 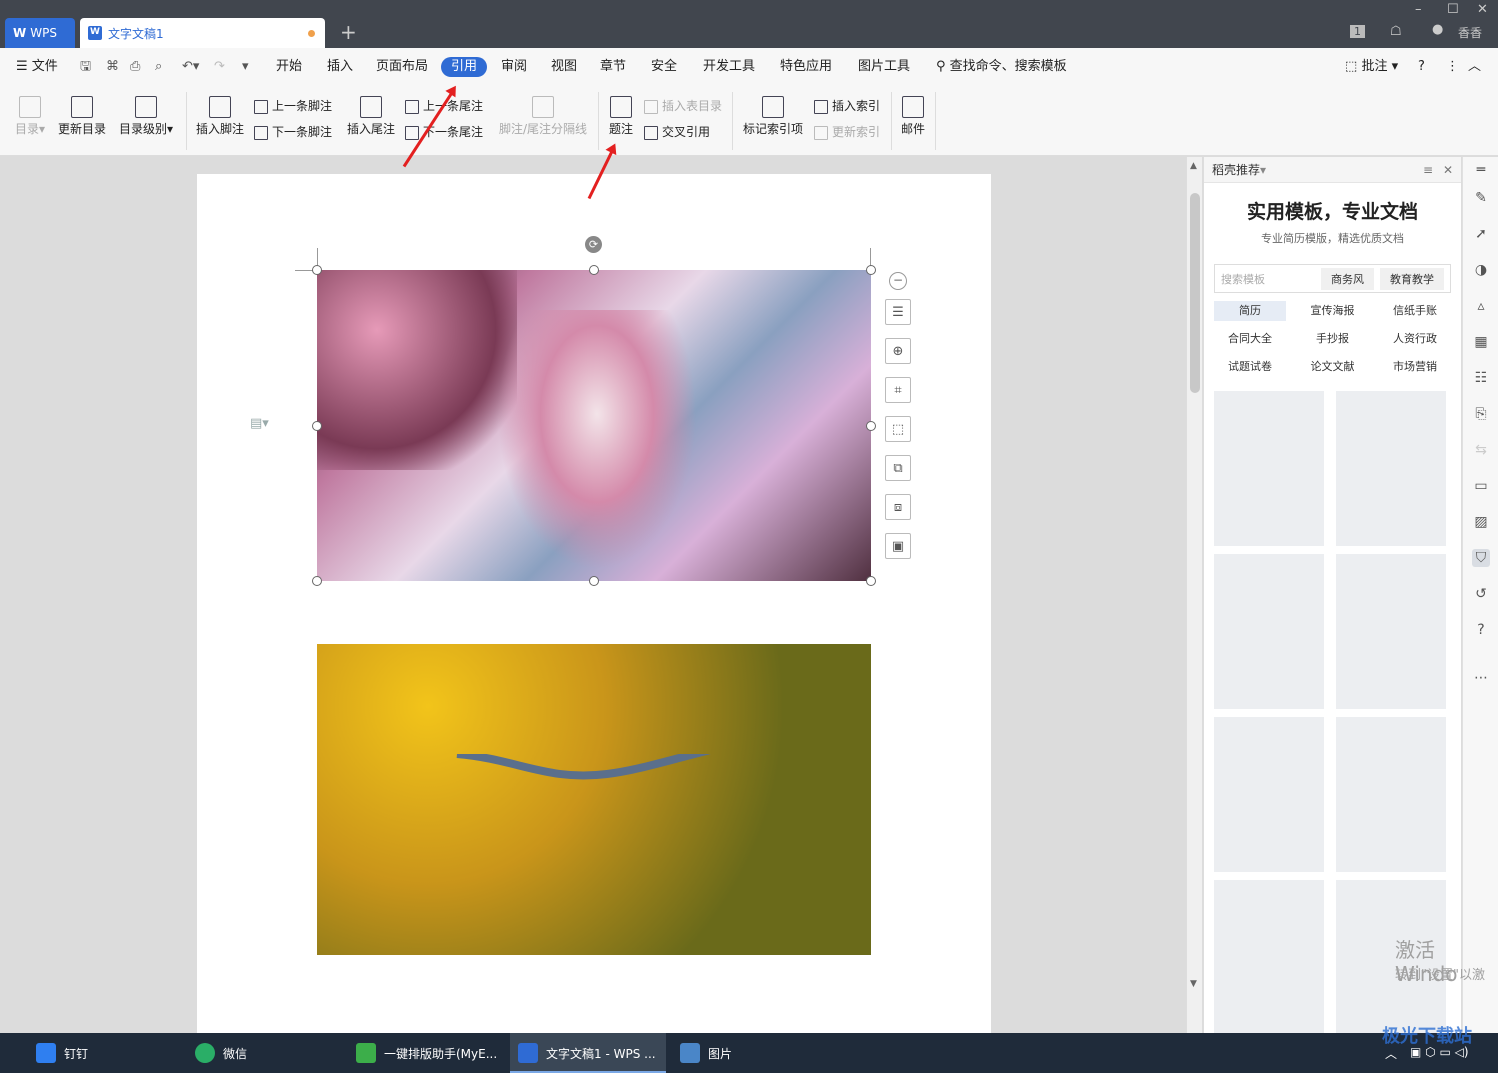 I want to click on taskbar-photos: 图片, so click(x=747, y=1053).